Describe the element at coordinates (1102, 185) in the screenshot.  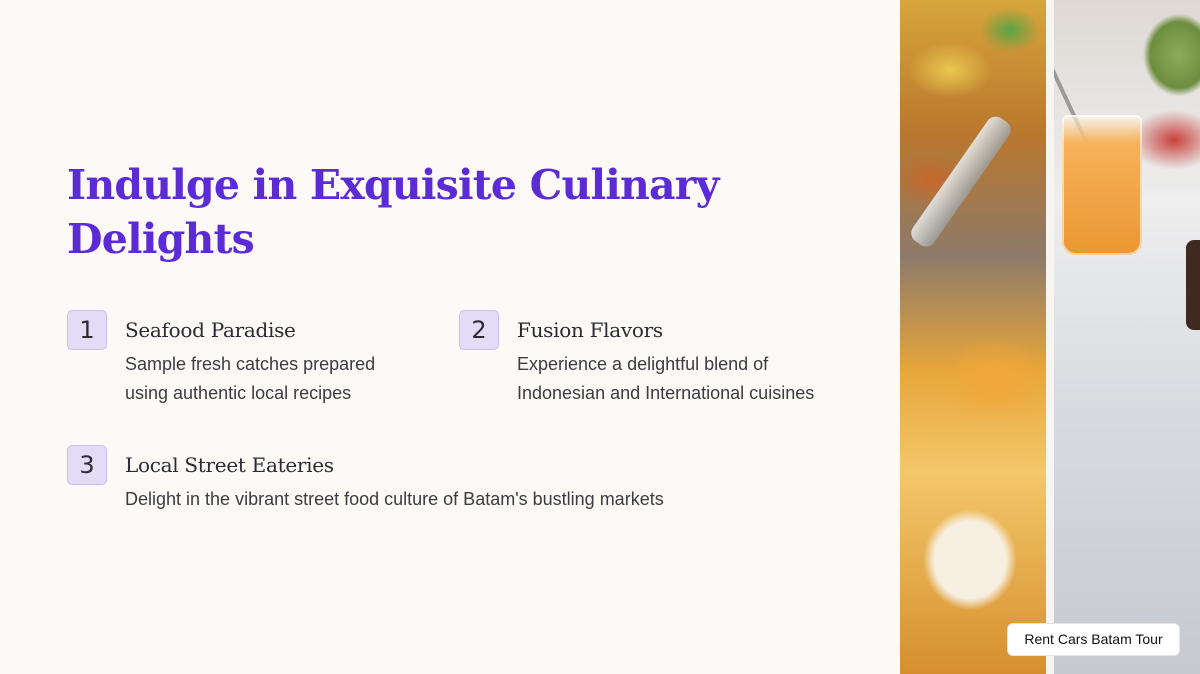
I see `iced-tea-glass-graphic` at that location.